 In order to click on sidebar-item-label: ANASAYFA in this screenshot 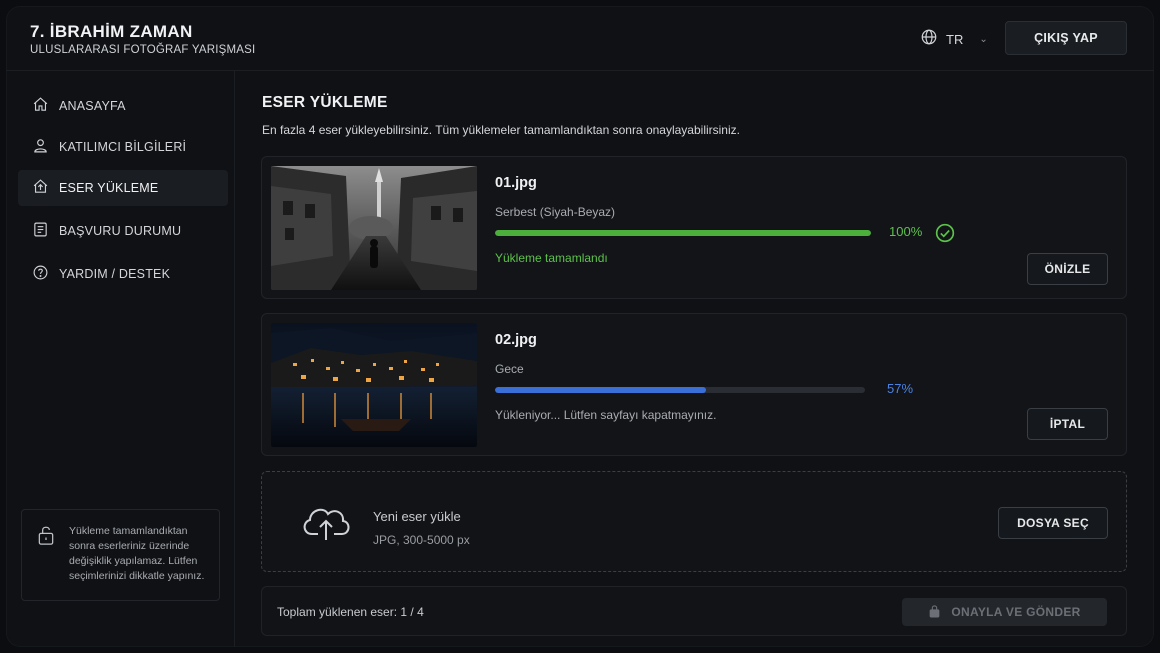, I will do `click(92, 106)`.